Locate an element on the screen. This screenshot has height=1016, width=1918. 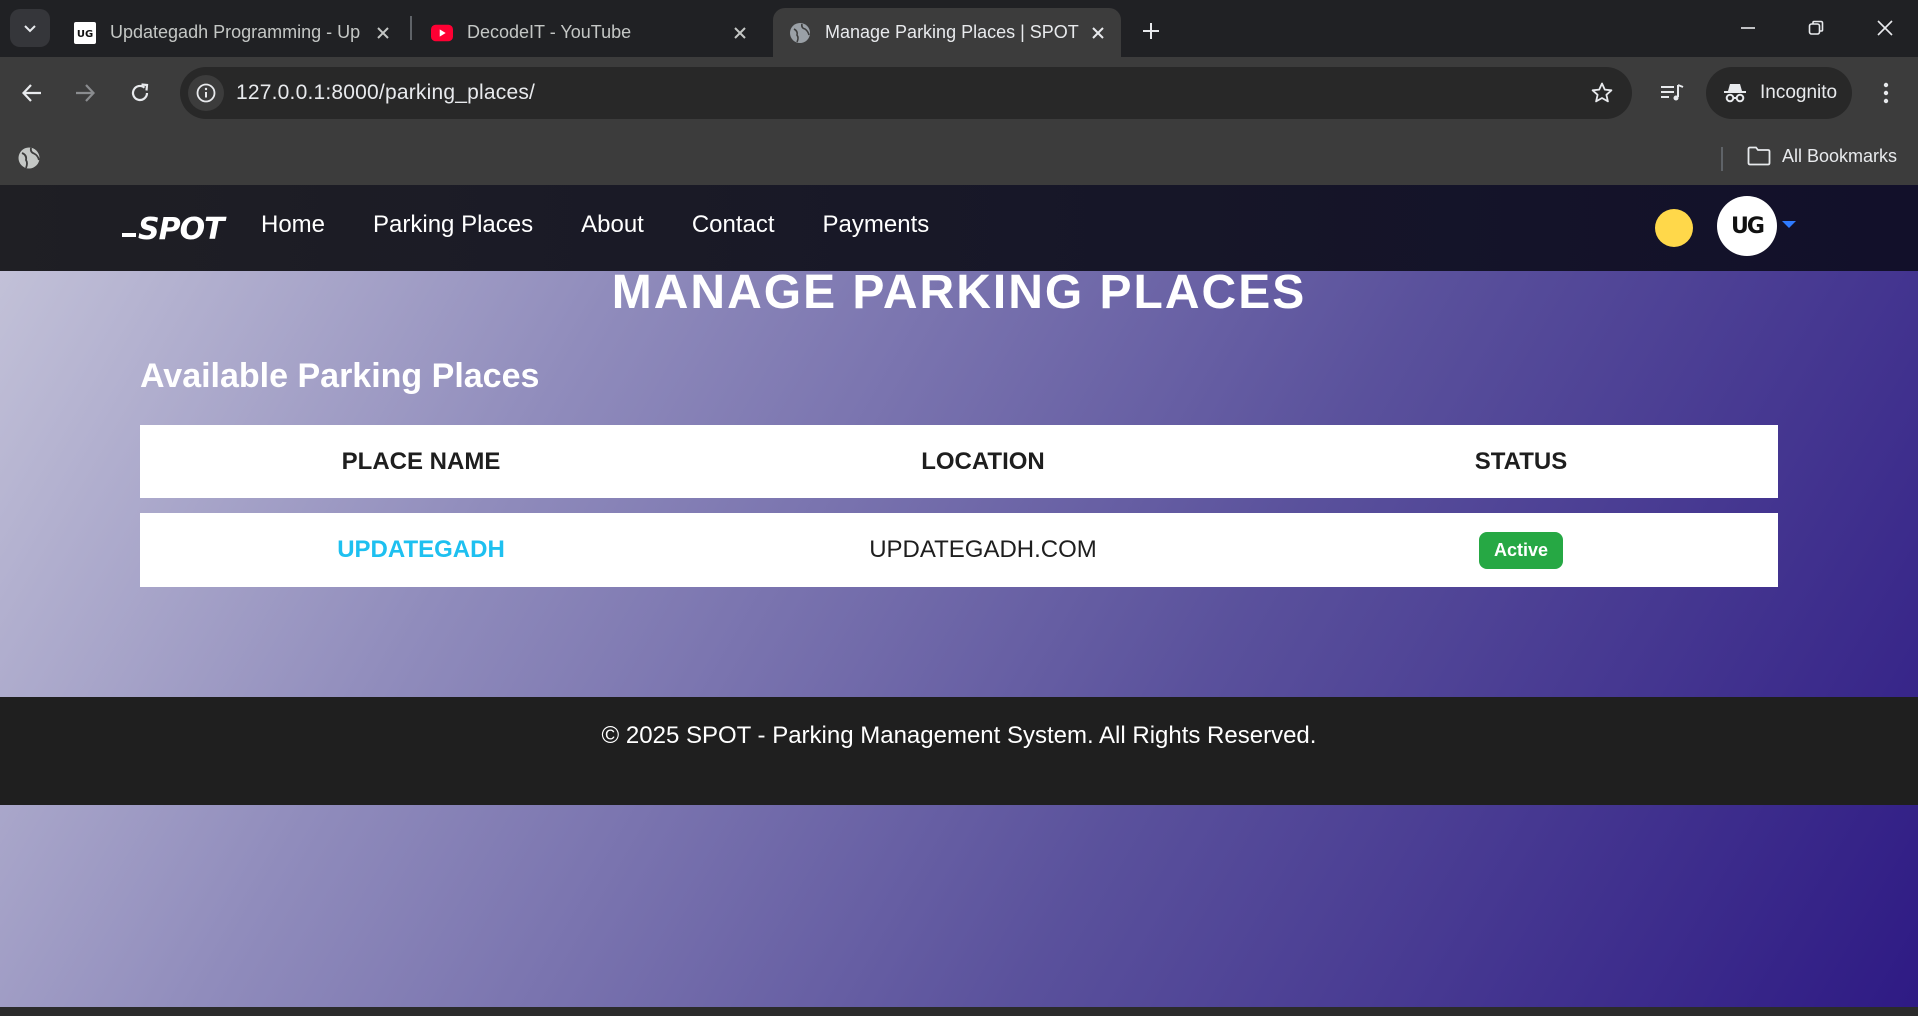
user-avatar: UG is located at coordinates (1747, 226).